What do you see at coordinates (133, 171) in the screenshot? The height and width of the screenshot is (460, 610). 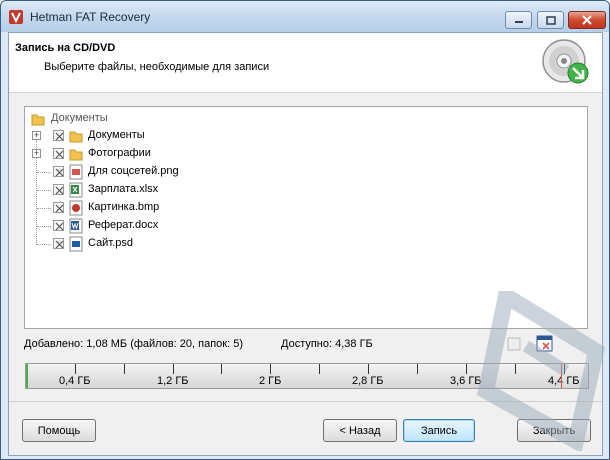 I see `tree-item-label: Для соцсетей.png` at bounding box center [133, 171].